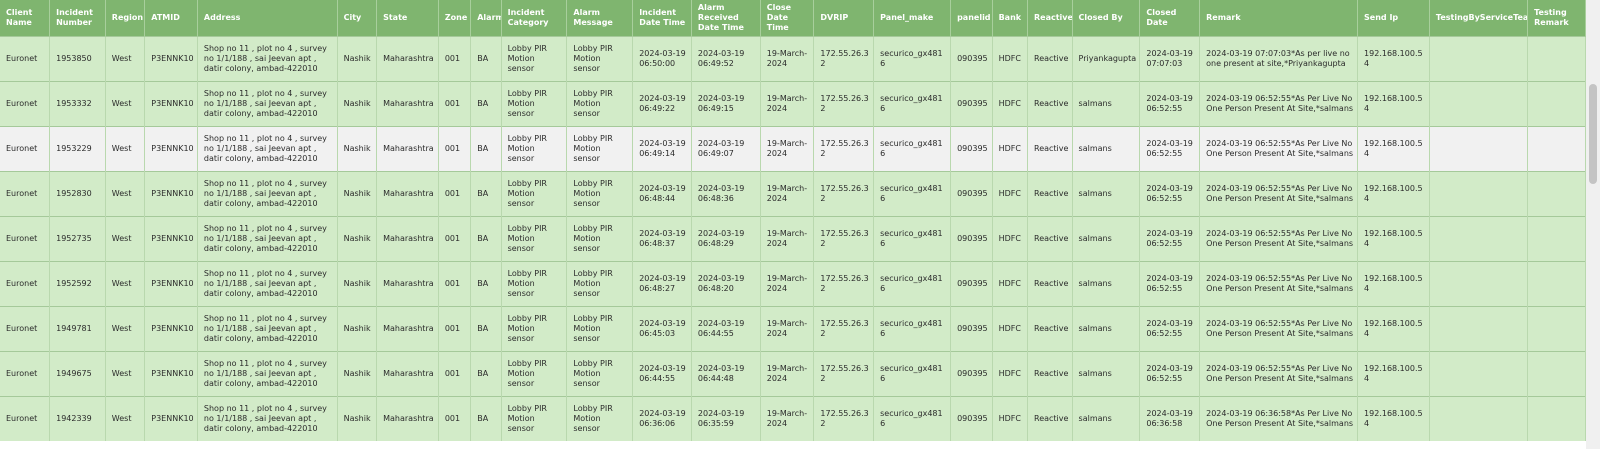 This screenshot has width=1600, height=449. Describe the element at coordinates (600, 18) in the screenshot. I see `column-header-alarm-message: Alarm Message` at that location.